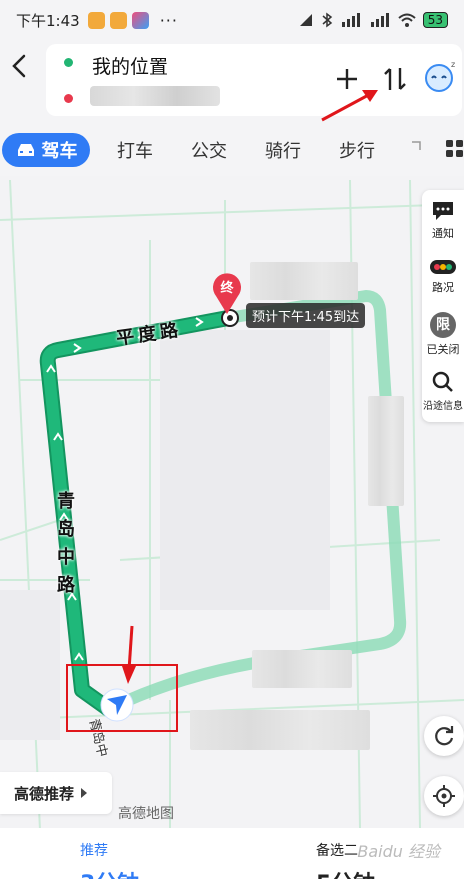  I want to click on more-tab-icon, so click(417, 149).